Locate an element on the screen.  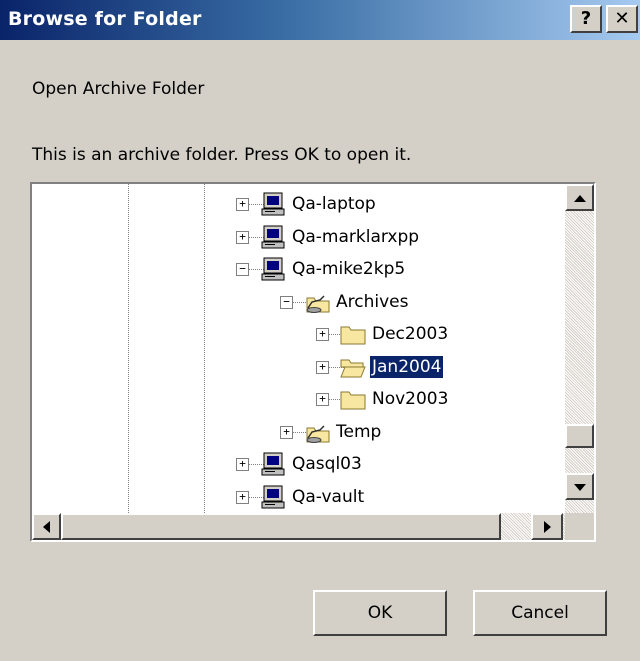
tree-item-label: Qa-marklarxpp is located at coordinates (355, 237).